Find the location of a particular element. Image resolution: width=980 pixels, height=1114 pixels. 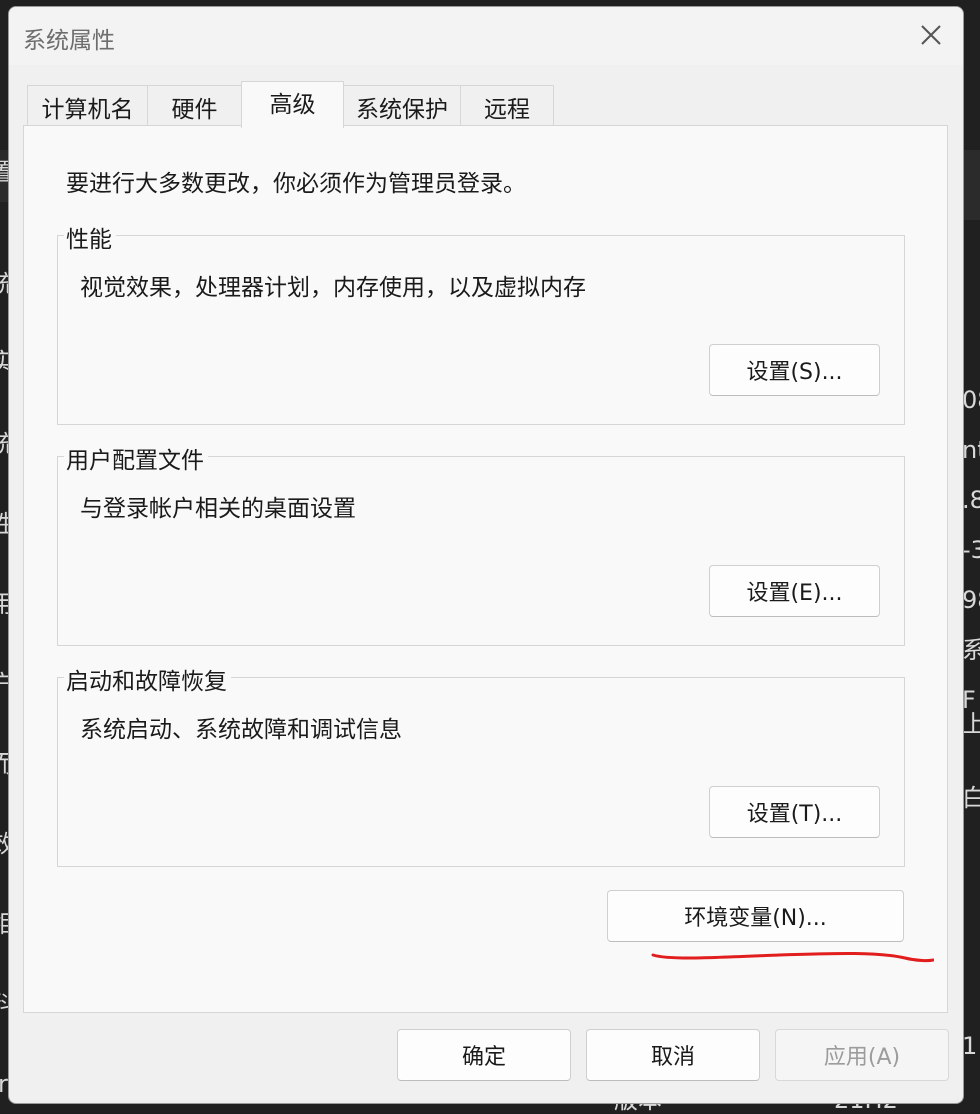

tab-system-protection: 系统保护 is located at coordinates (402, 106).